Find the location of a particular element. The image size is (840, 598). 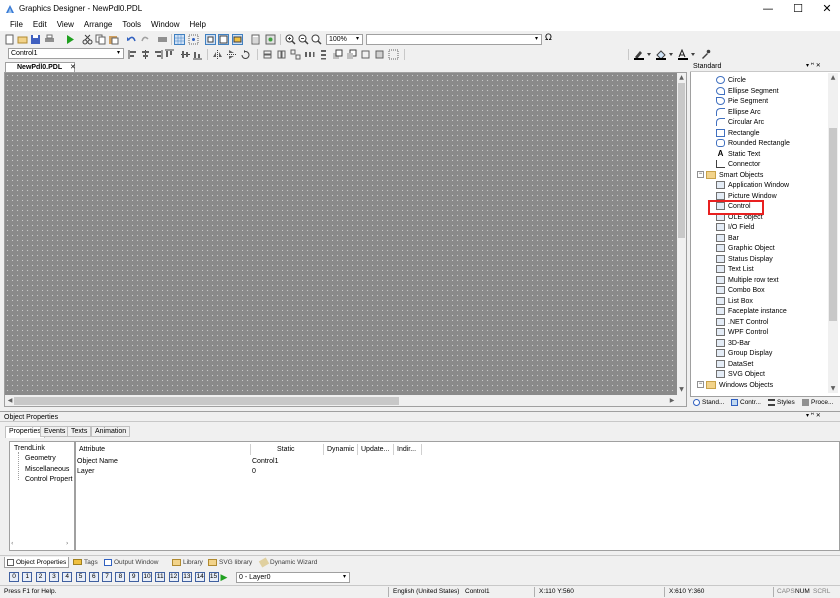

align-middle-icon is located at coordinates (185, 54).